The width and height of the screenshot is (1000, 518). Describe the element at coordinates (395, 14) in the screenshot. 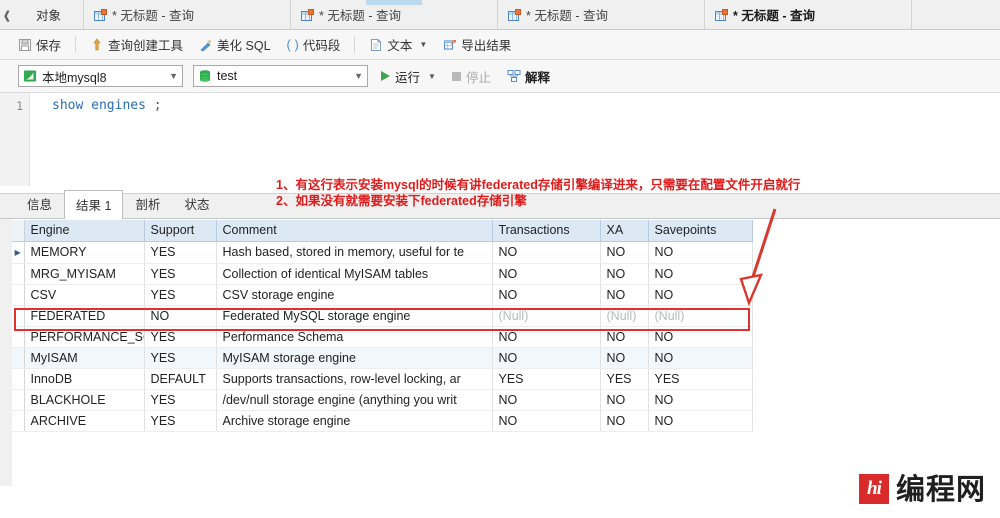

I see `tab-query-2: * 无标题 - 查询` at that location.